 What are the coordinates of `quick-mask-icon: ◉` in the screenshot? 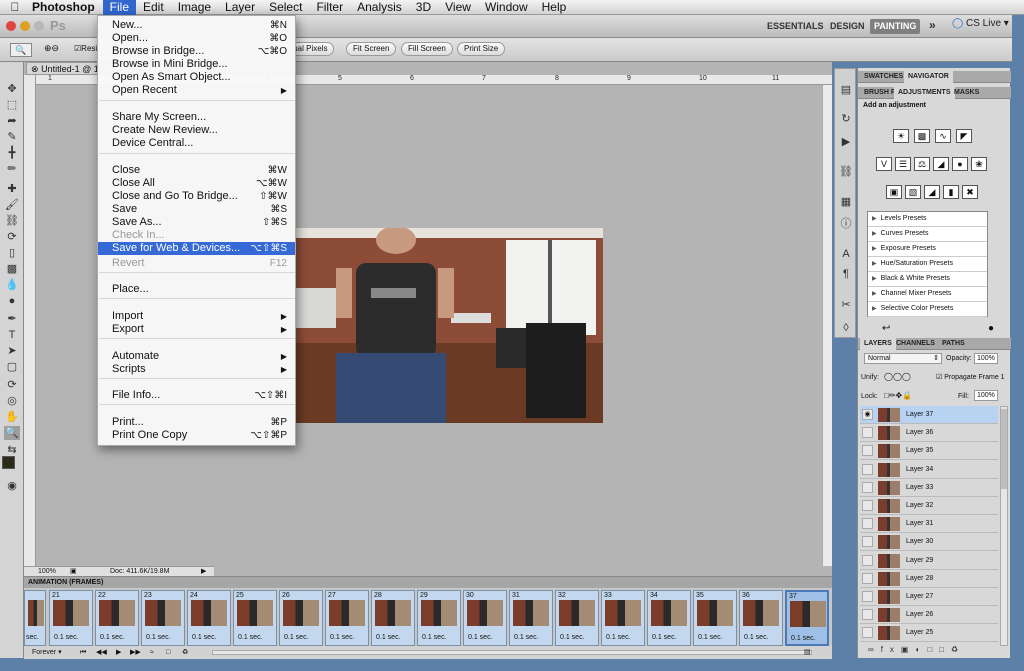 It's located at (12, 486).